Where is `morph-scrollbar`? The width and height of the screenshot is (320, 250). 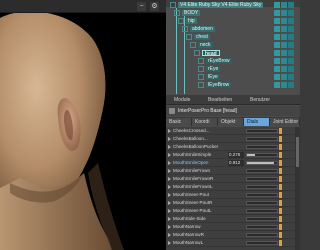 morph-scrollbar is located at coordinates (297, 188).